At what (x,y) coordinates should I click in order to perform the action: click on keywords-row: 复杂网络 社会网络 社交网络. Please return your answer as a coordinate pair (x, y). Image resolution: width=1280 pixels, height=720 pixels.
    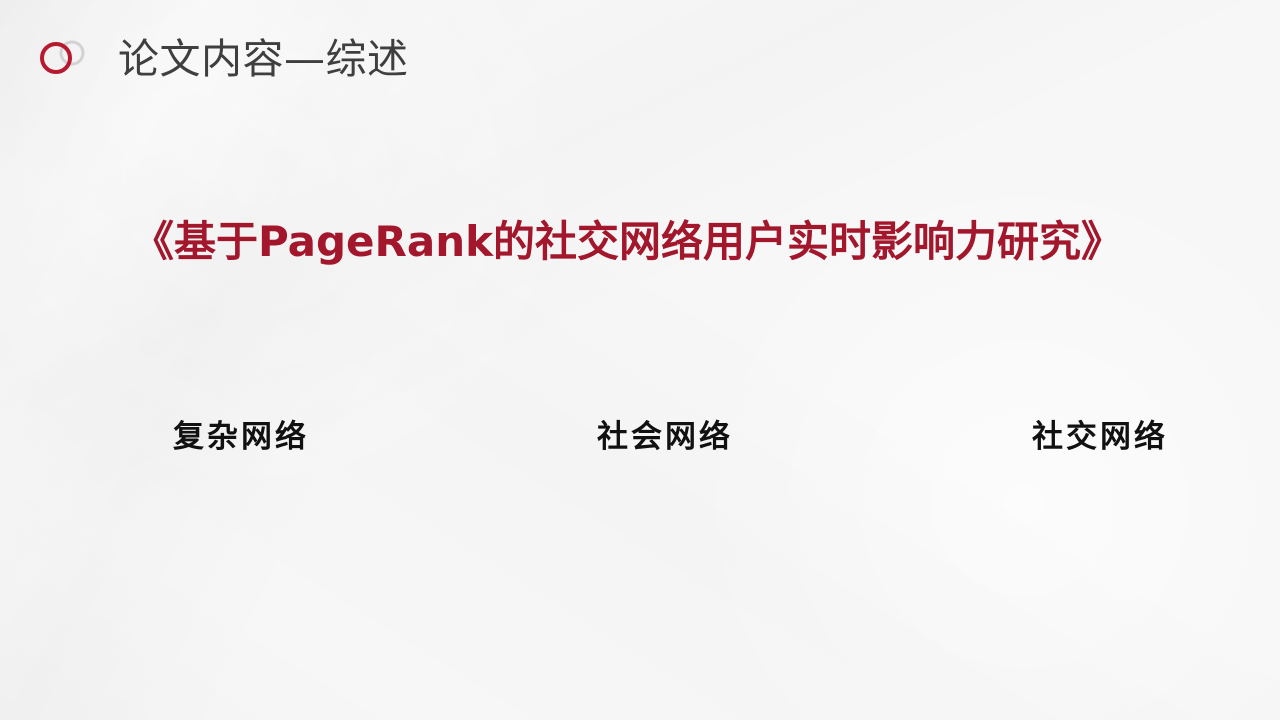
    Looking at the image, I should click on (640, 444).